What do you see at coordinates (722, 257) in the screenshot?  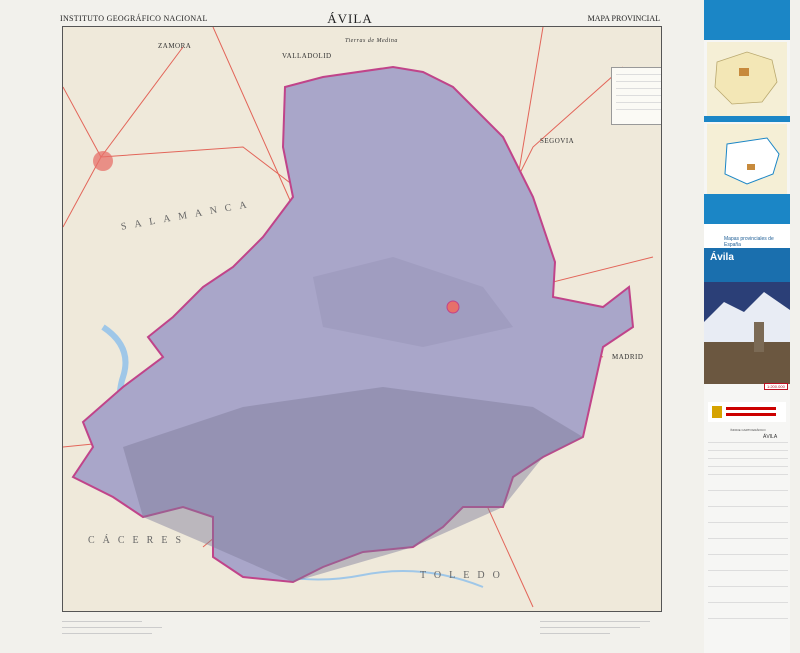 I see `cover-province-title: Ávila` at bounding box center [722, 257].